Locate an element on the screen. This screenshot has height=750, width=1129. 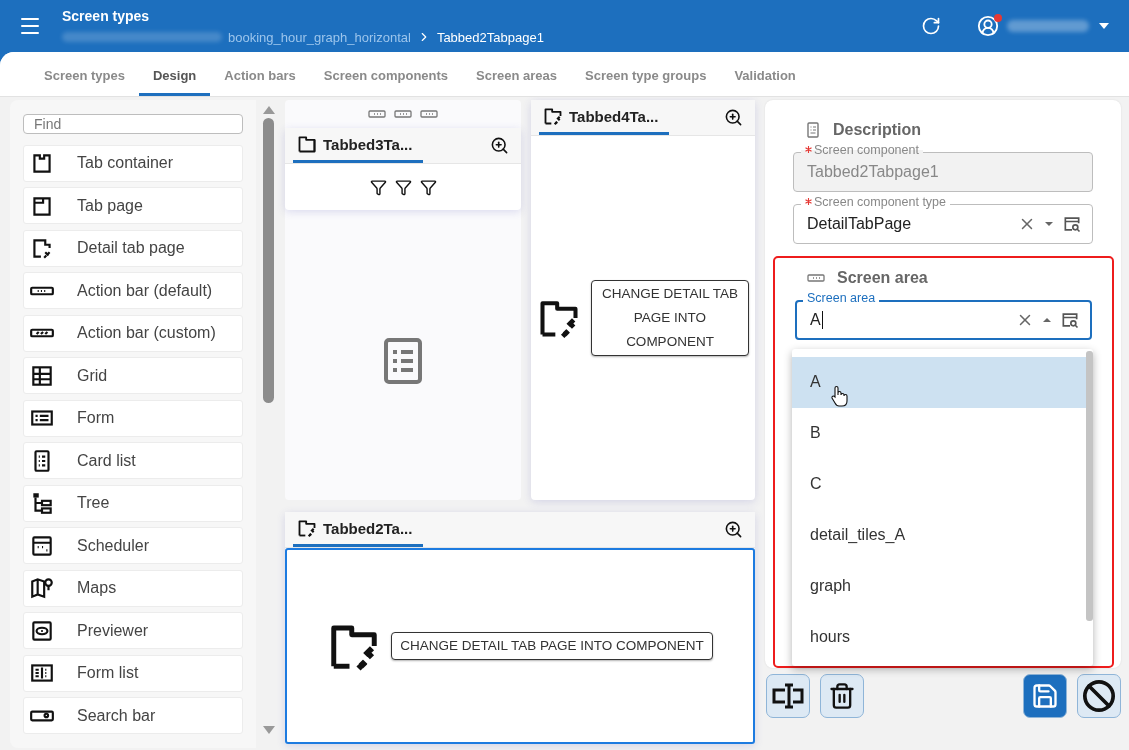
palette-item: Tab container is located at coordinates (133, 163).